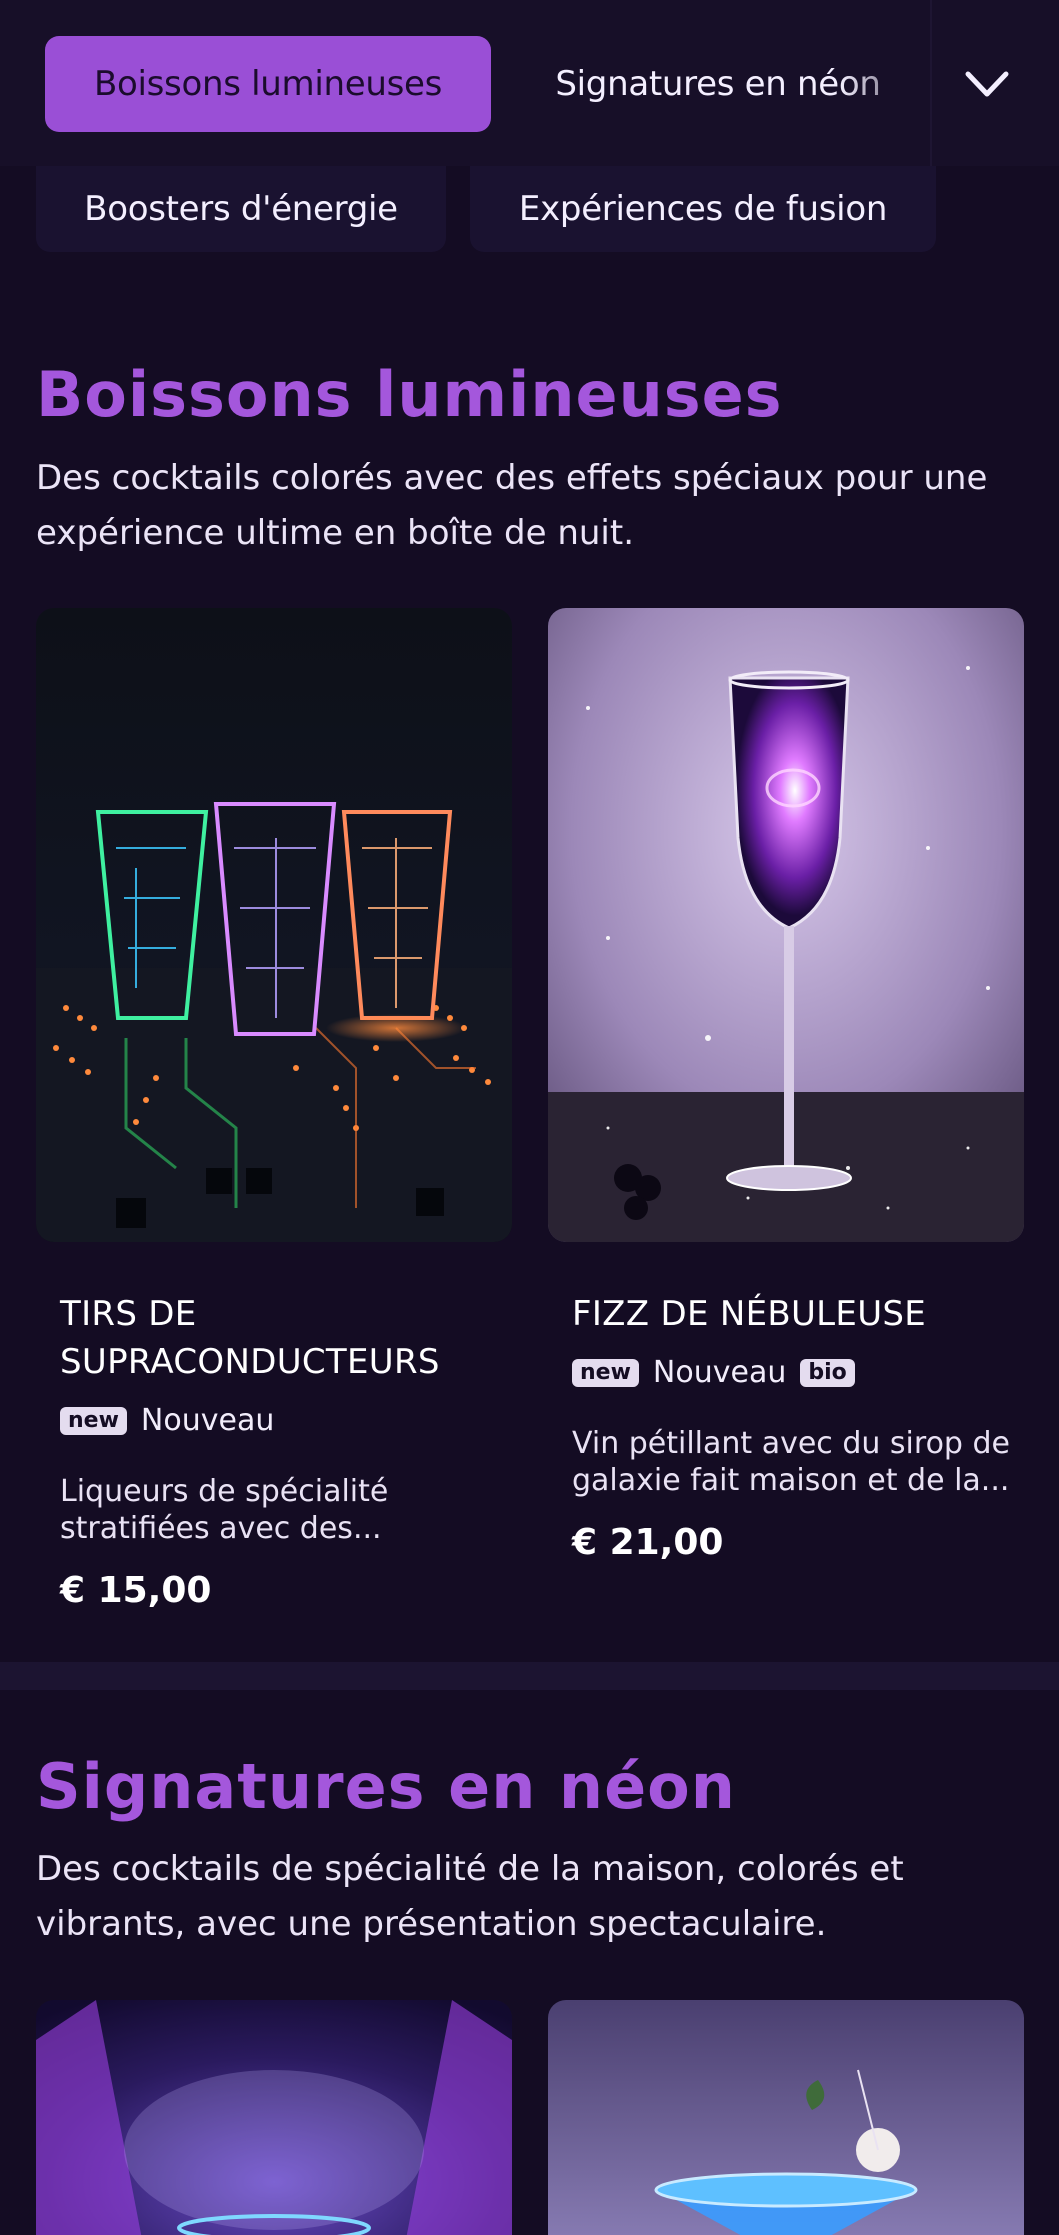  I want to click on description-line: Vin pétillant avec du sirop de, so click(791, 1443).